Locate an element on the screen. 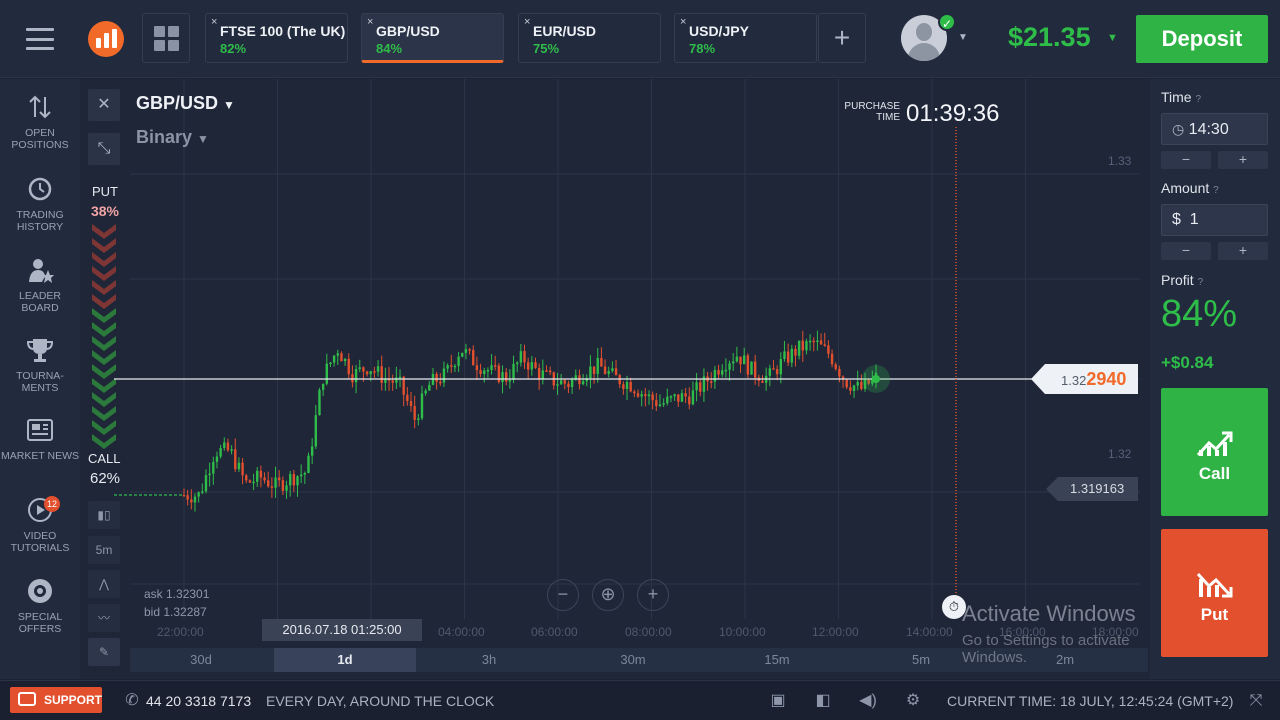  asset-percent: 84% is located at coordinates (389, 48).